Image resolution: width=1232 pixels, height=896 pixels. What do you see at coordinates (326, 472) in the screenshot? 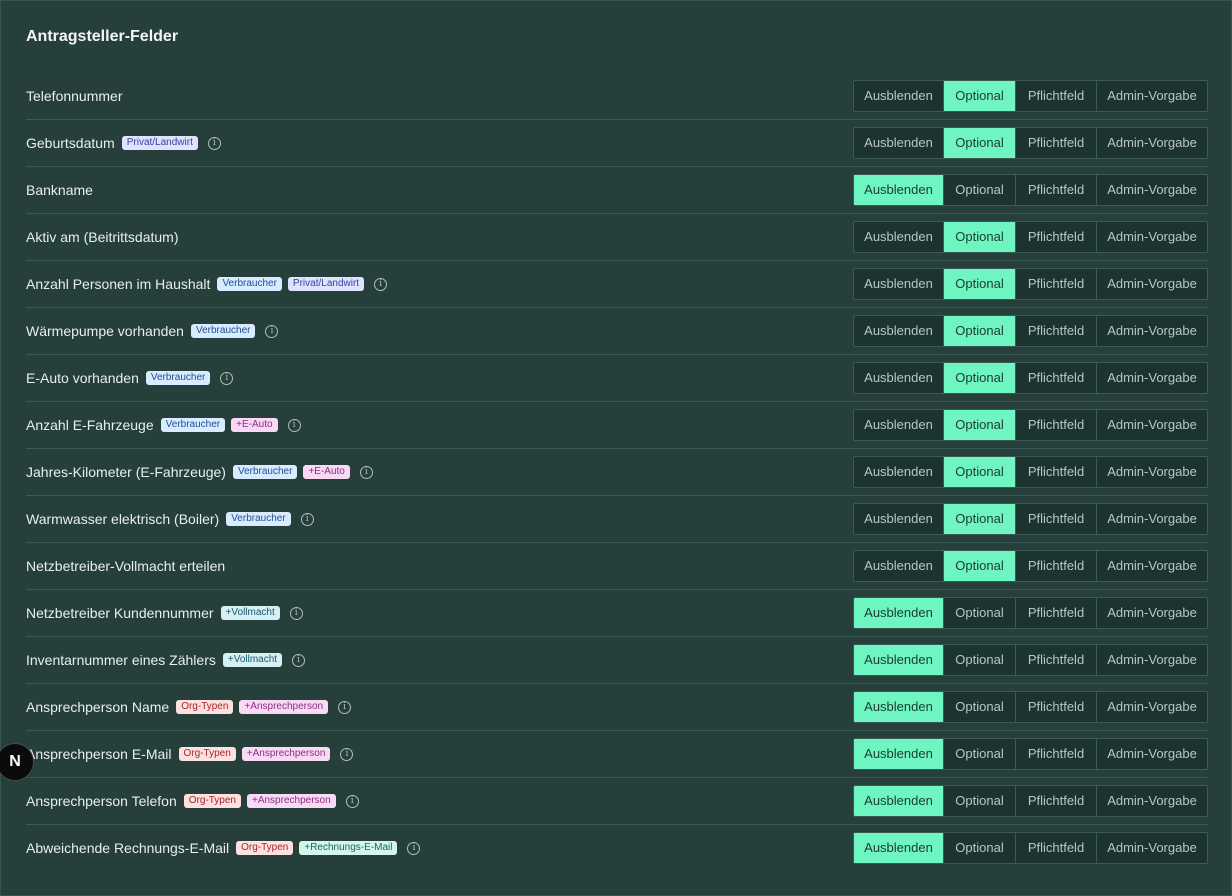
I see `field-tag-badge: +E-Auto` at bounding box center [326, 472].